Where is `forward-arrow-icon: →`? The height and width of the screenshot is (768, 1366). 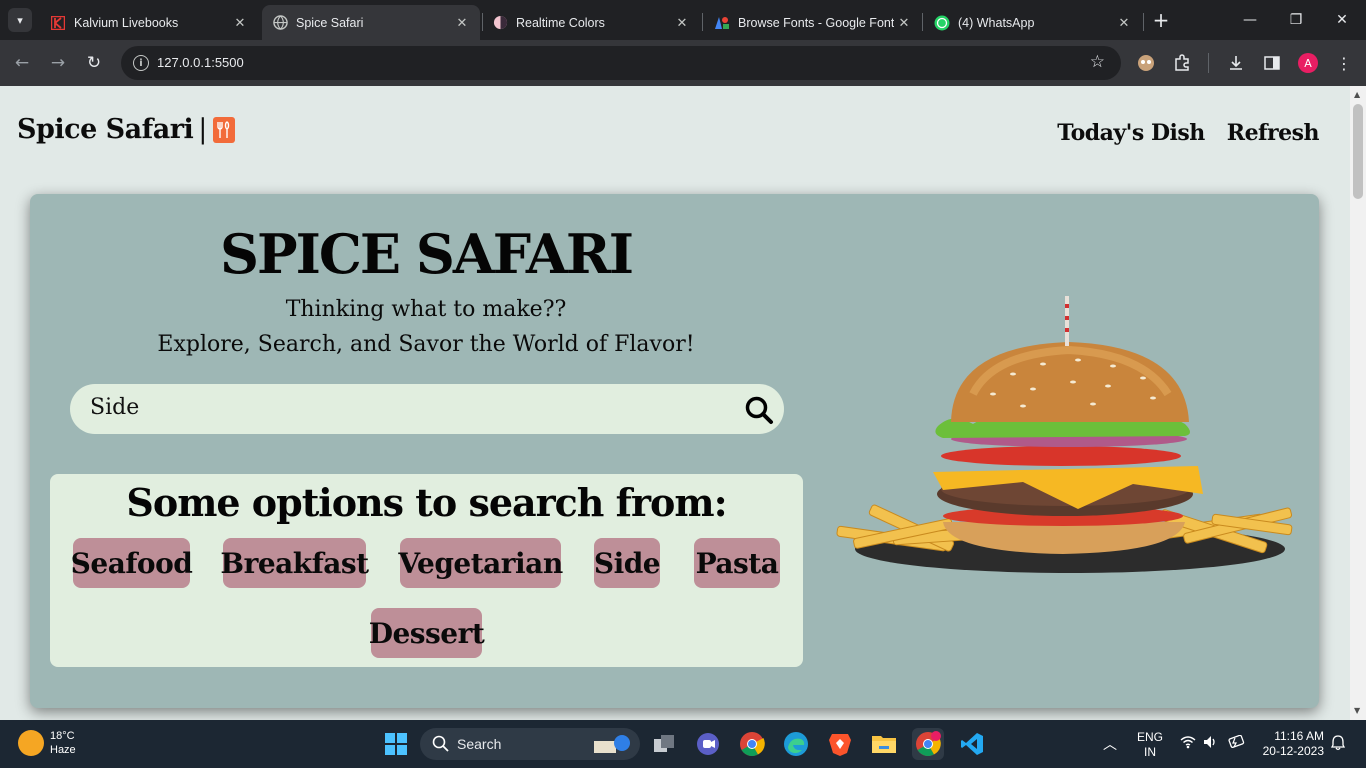 forward-arrow-icon: → is located at coordinates (58, 63).